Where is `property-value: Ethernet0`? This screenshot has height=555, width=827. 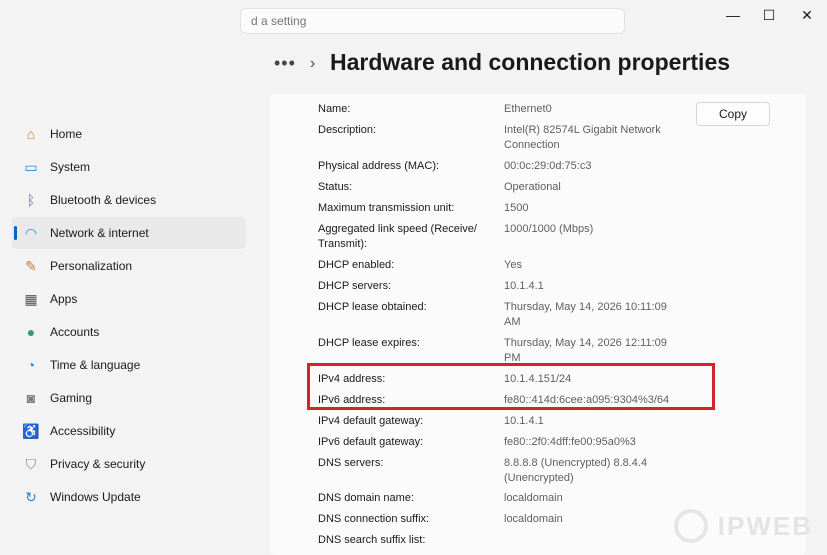
property-value: Ethernet0 is located at coordinates (528, 109).